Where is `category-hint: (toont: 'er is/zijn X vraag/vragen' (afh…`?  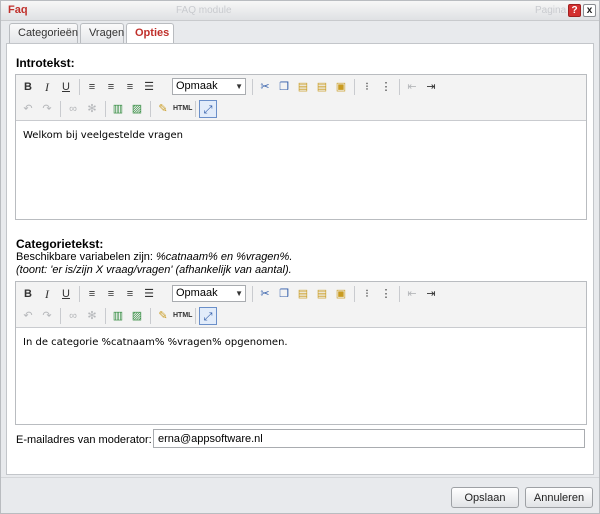 category-hint: (toont: 'er is/zijn X vraag/vragen' (afh… is located at coordinates (154, 270).